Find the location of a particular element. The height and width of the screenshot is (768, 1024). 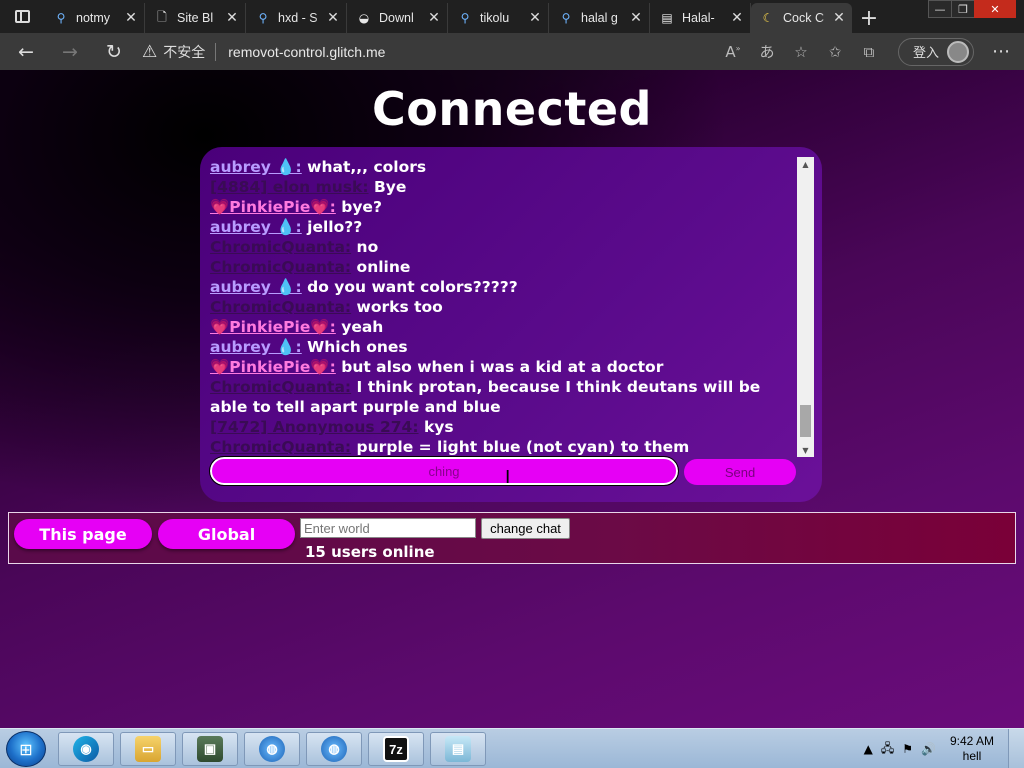

tab-title: Cock C is located at coordinates (803, 18).